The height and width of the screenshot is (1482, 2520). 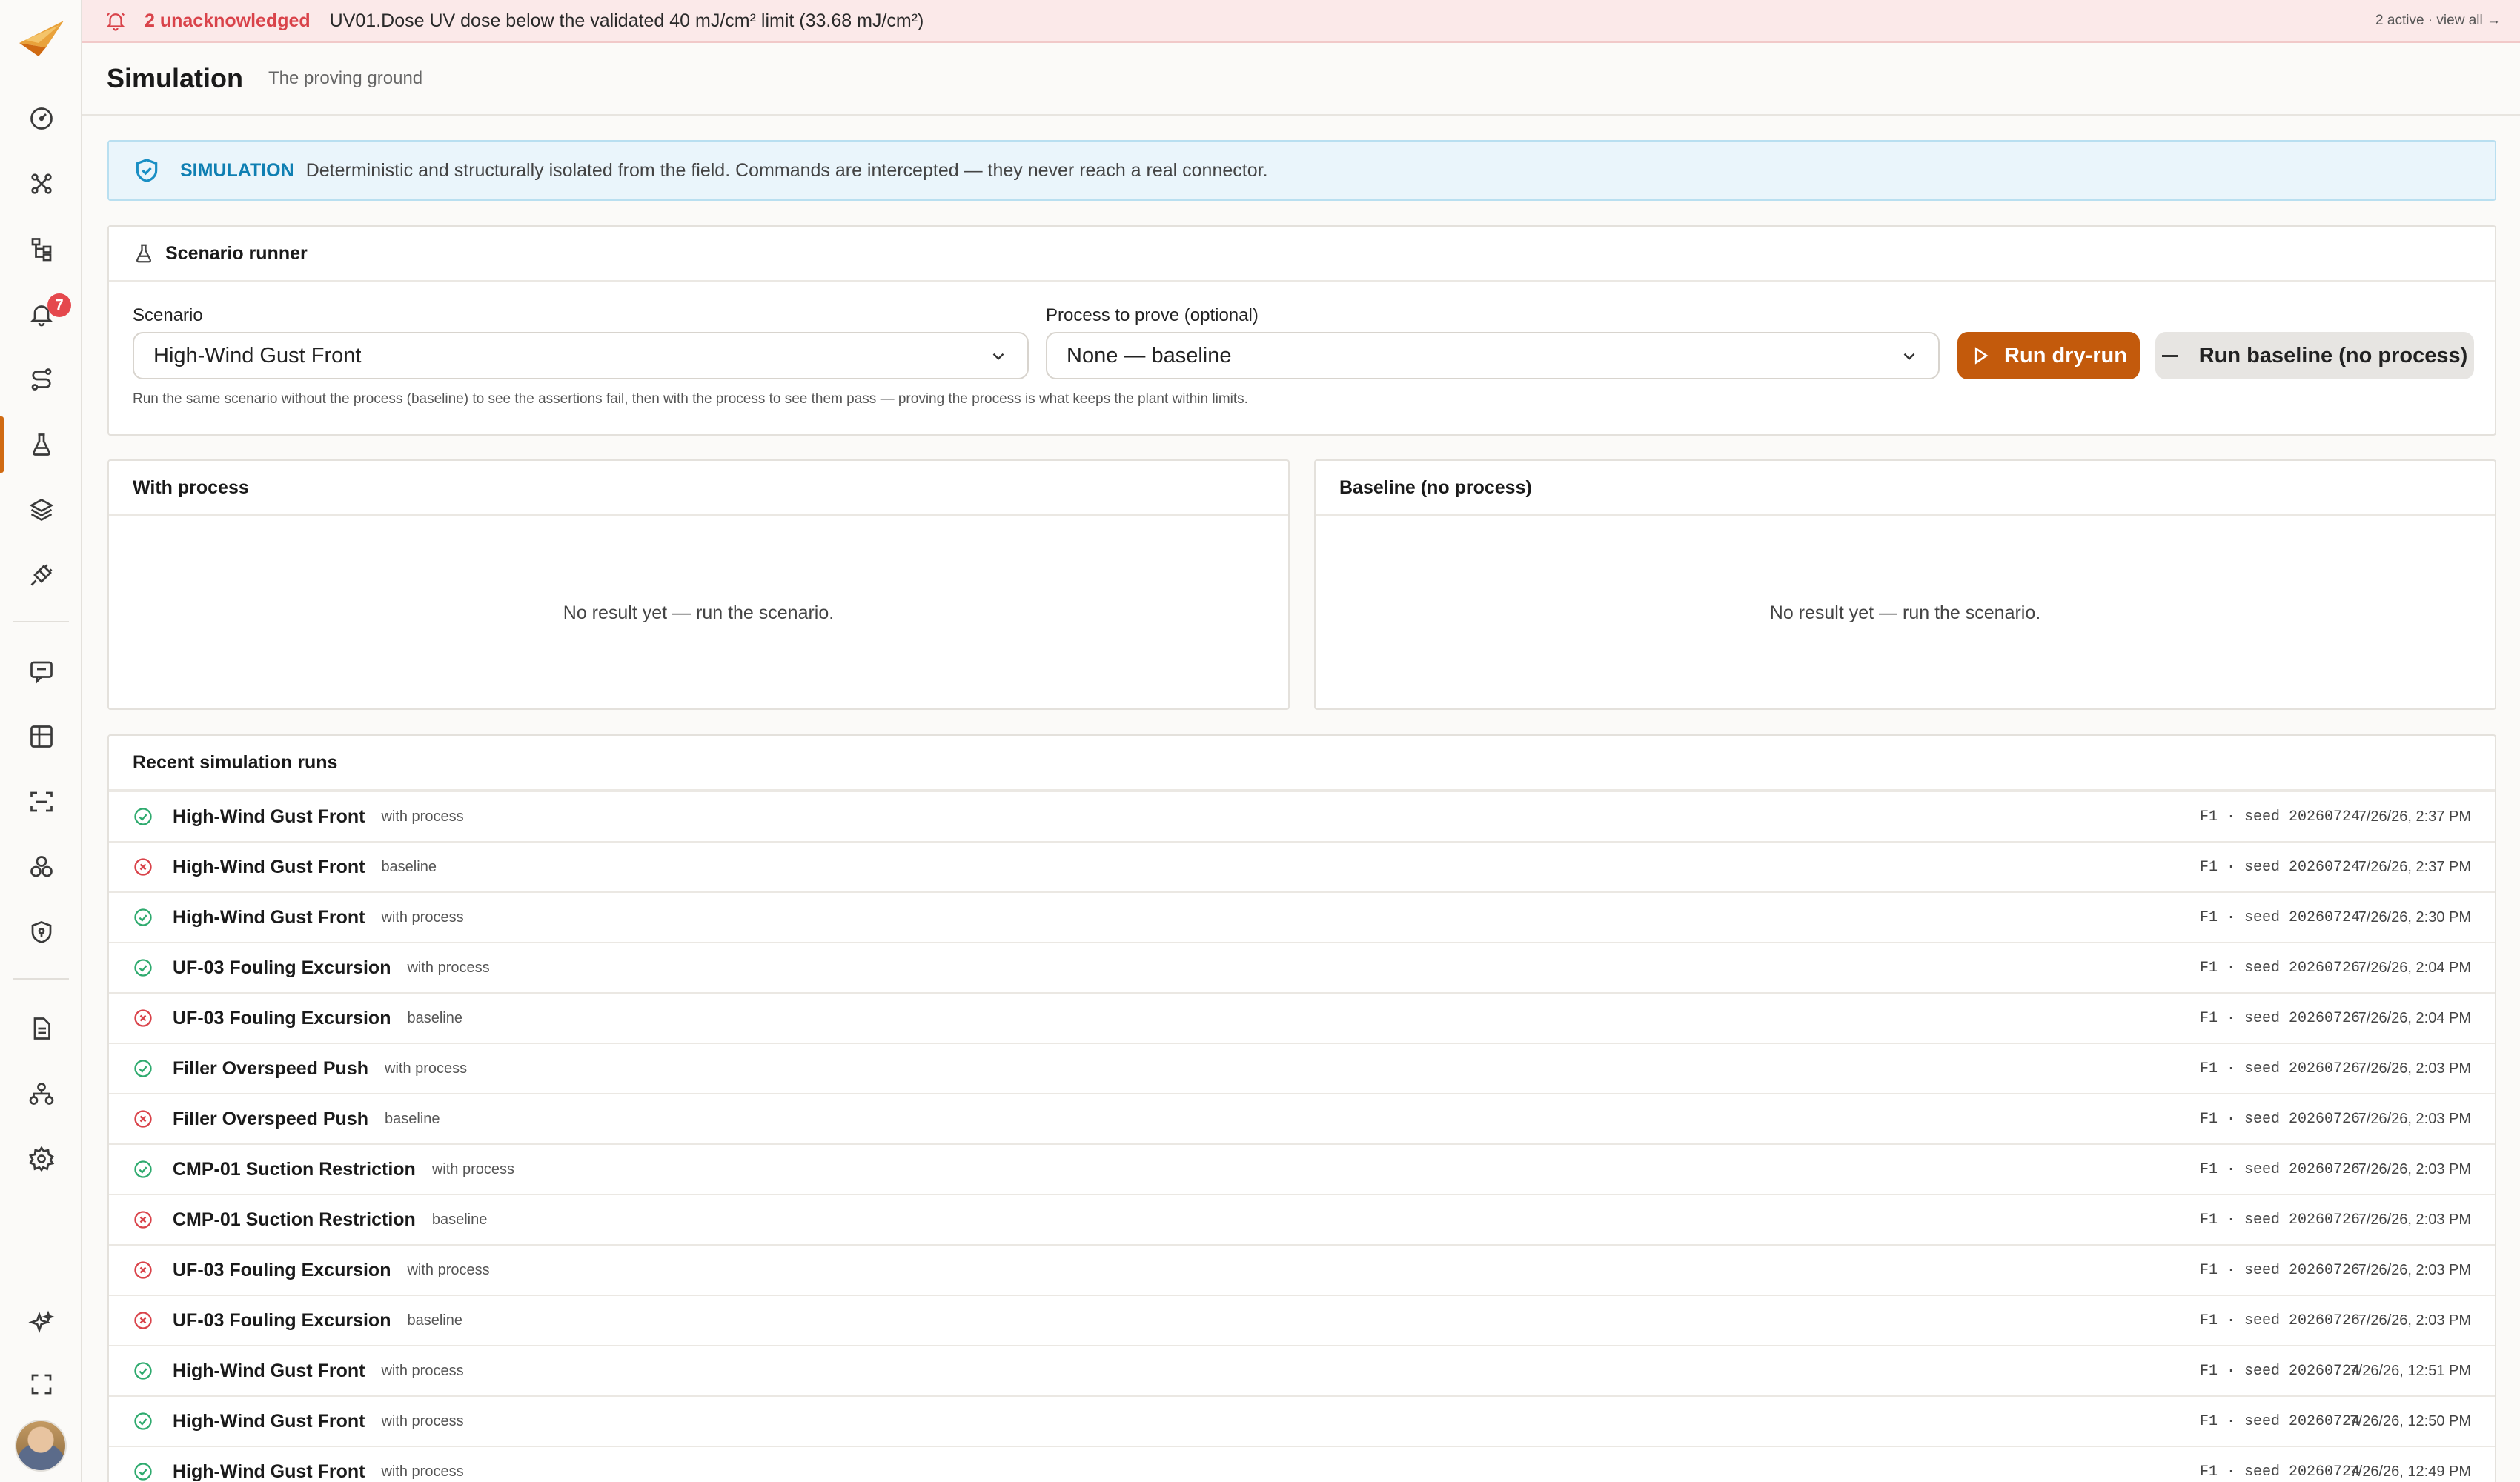 What do you see at coordinates (1906, 489) in the screenshot?
I see `baseline-title: Baseline (no process)` at bounding box center [1906, 489].